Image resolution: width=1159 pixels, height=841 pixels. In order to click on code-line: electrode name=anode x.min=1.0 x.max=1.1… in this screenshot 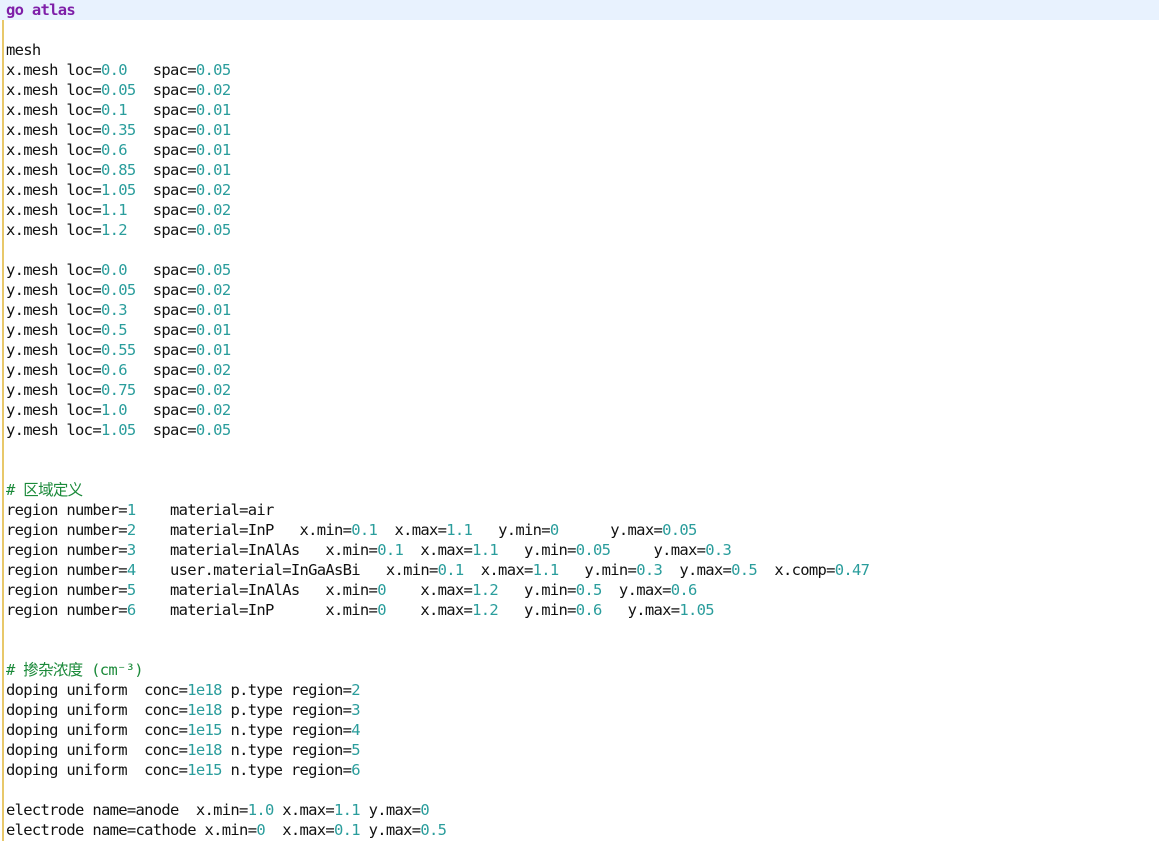, I will do `click(579, 810)`.